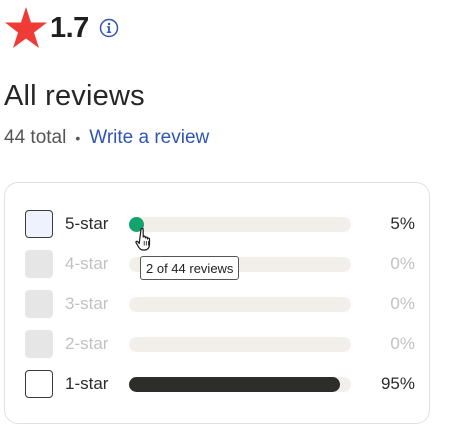  Describe the element at coordinates (240, 344) in the screenshot. I see `rating-bar-2-star` at that location.